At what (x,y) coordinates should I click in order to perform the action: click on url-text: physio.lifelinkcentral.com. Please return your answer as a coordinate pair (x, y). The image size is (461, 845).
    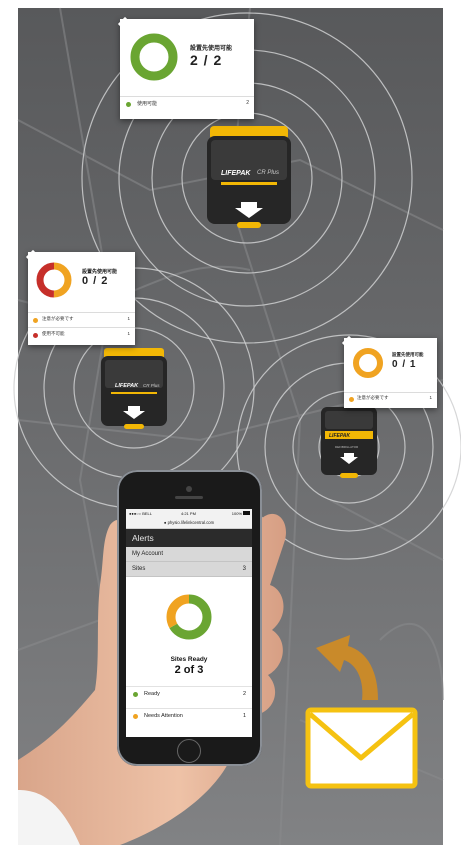
    Looking at the image, I should click on (191, 522).